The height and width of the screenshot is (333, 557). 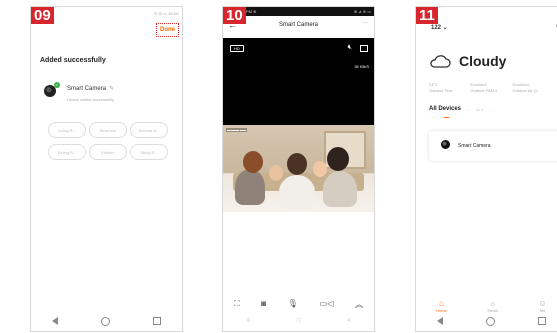 What do you see at coordinates (167, 30) in the screenshot?
I see `done-button: Done` at bounding box center [167, 30].